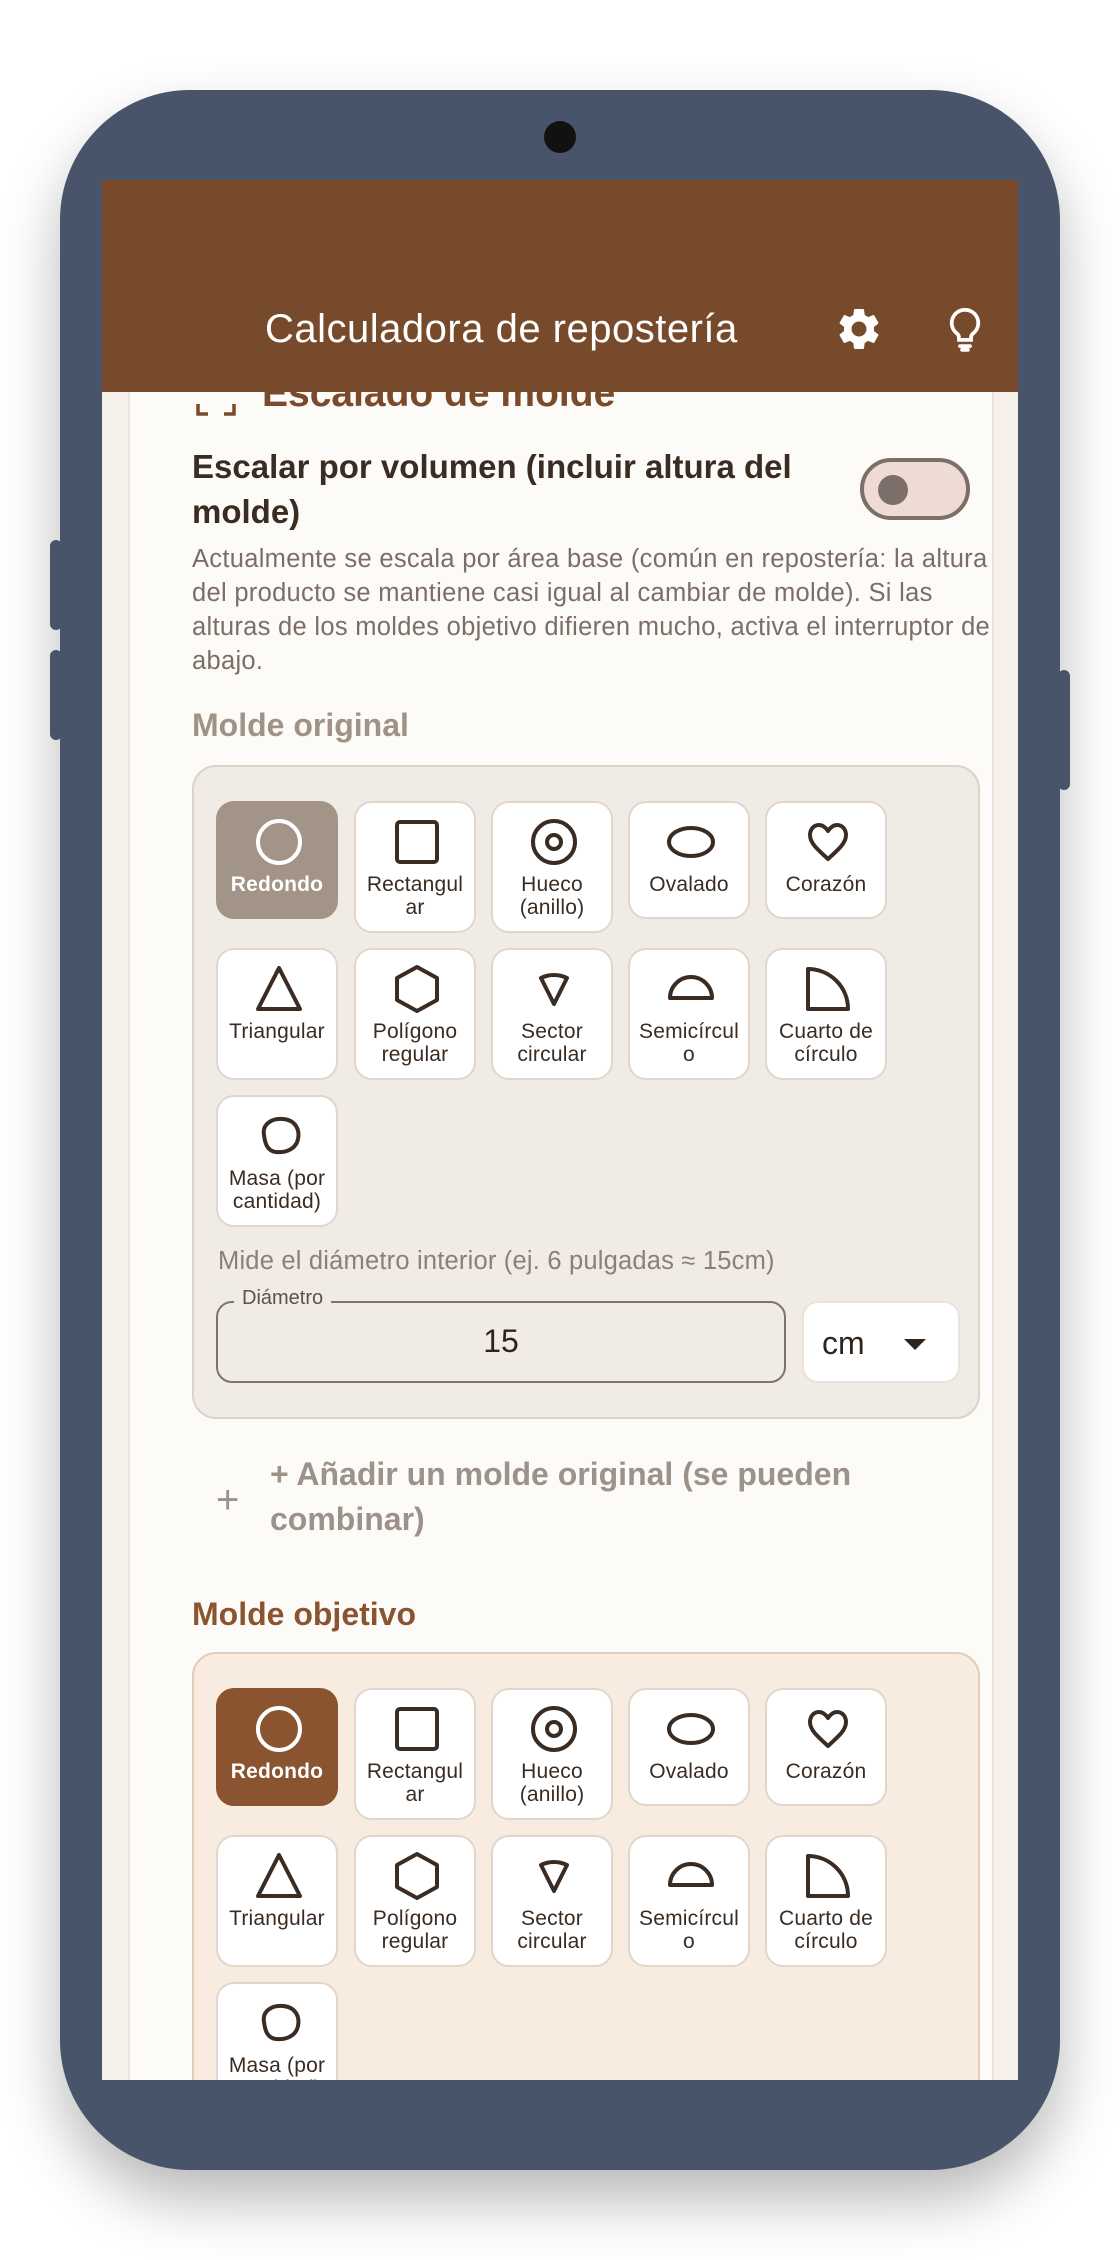 This screenshot has width=1120, height=2260. Describe the element at coordinates (1064, 730) in the screenshot. I see `power-button` at that location.